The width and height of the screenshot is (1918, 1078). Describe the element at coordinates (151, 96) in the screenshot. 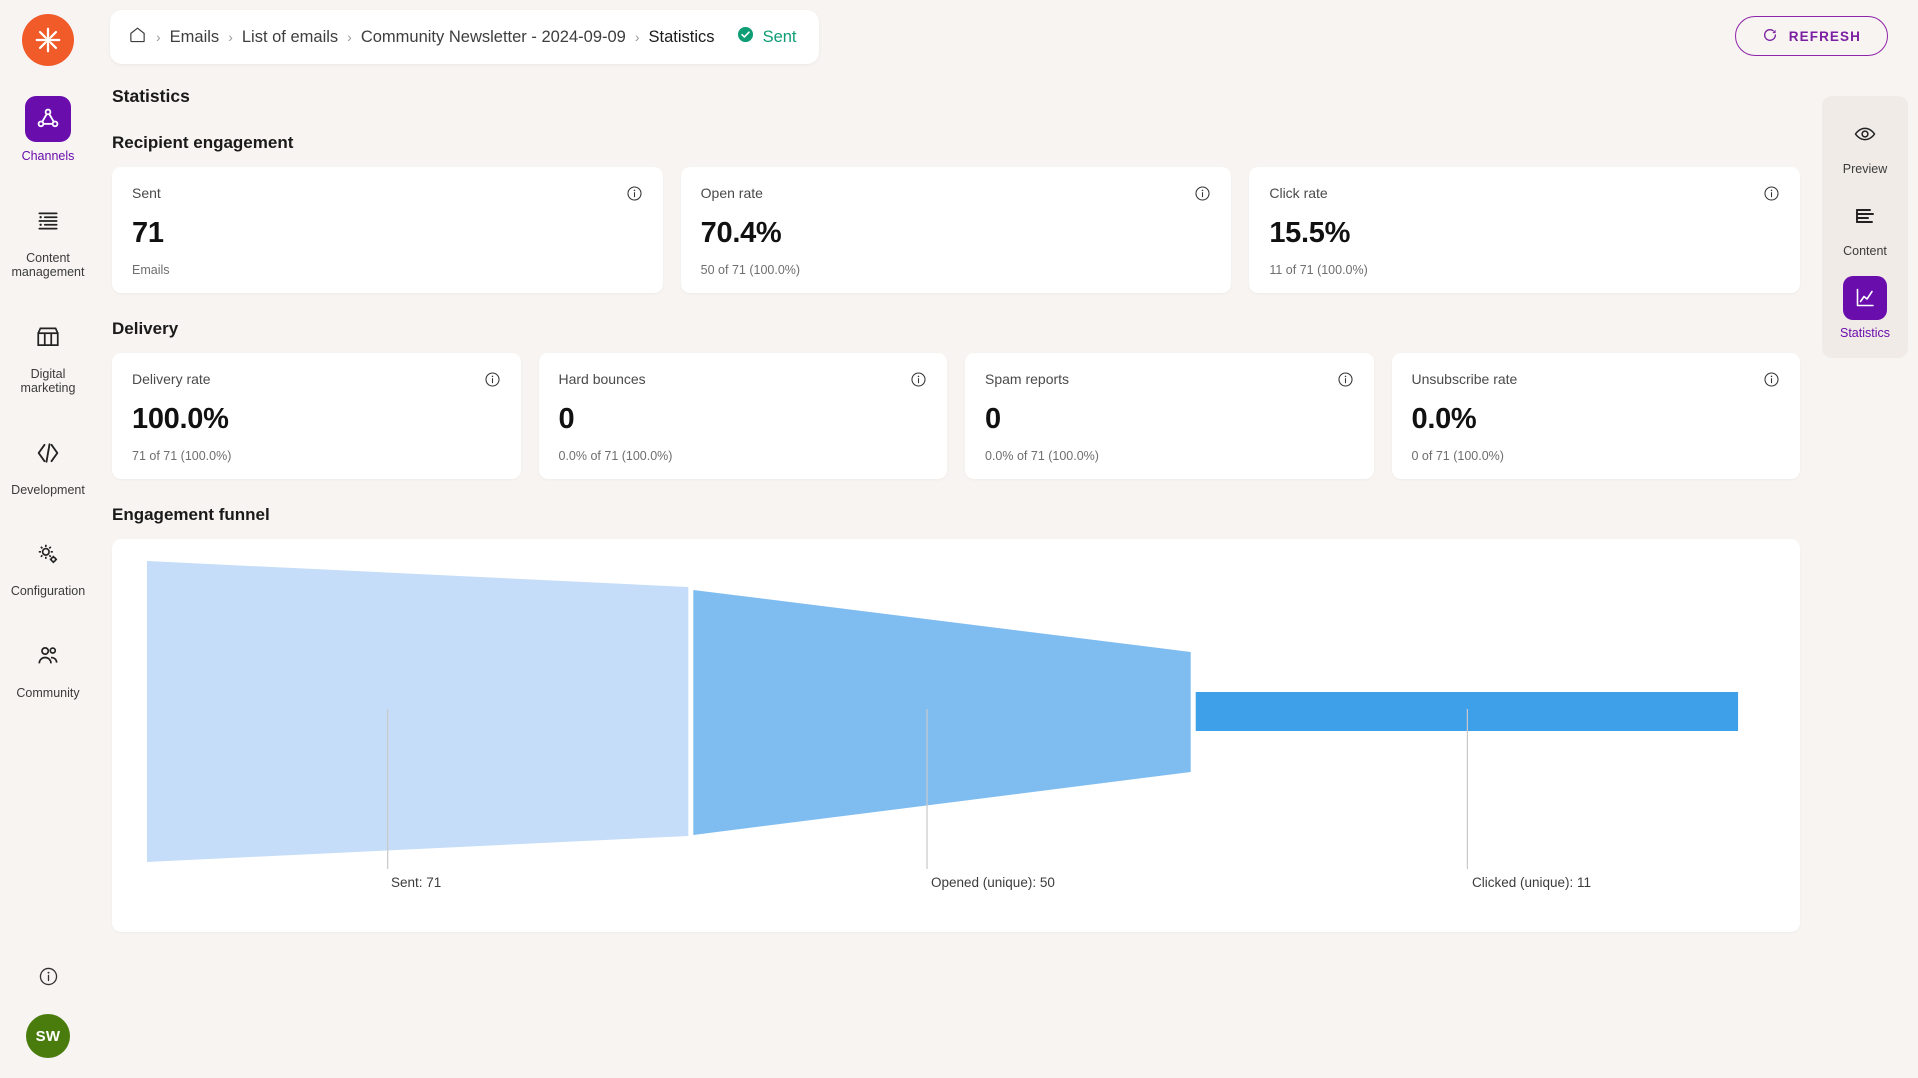

I see `page-title: Statistics` at that location.